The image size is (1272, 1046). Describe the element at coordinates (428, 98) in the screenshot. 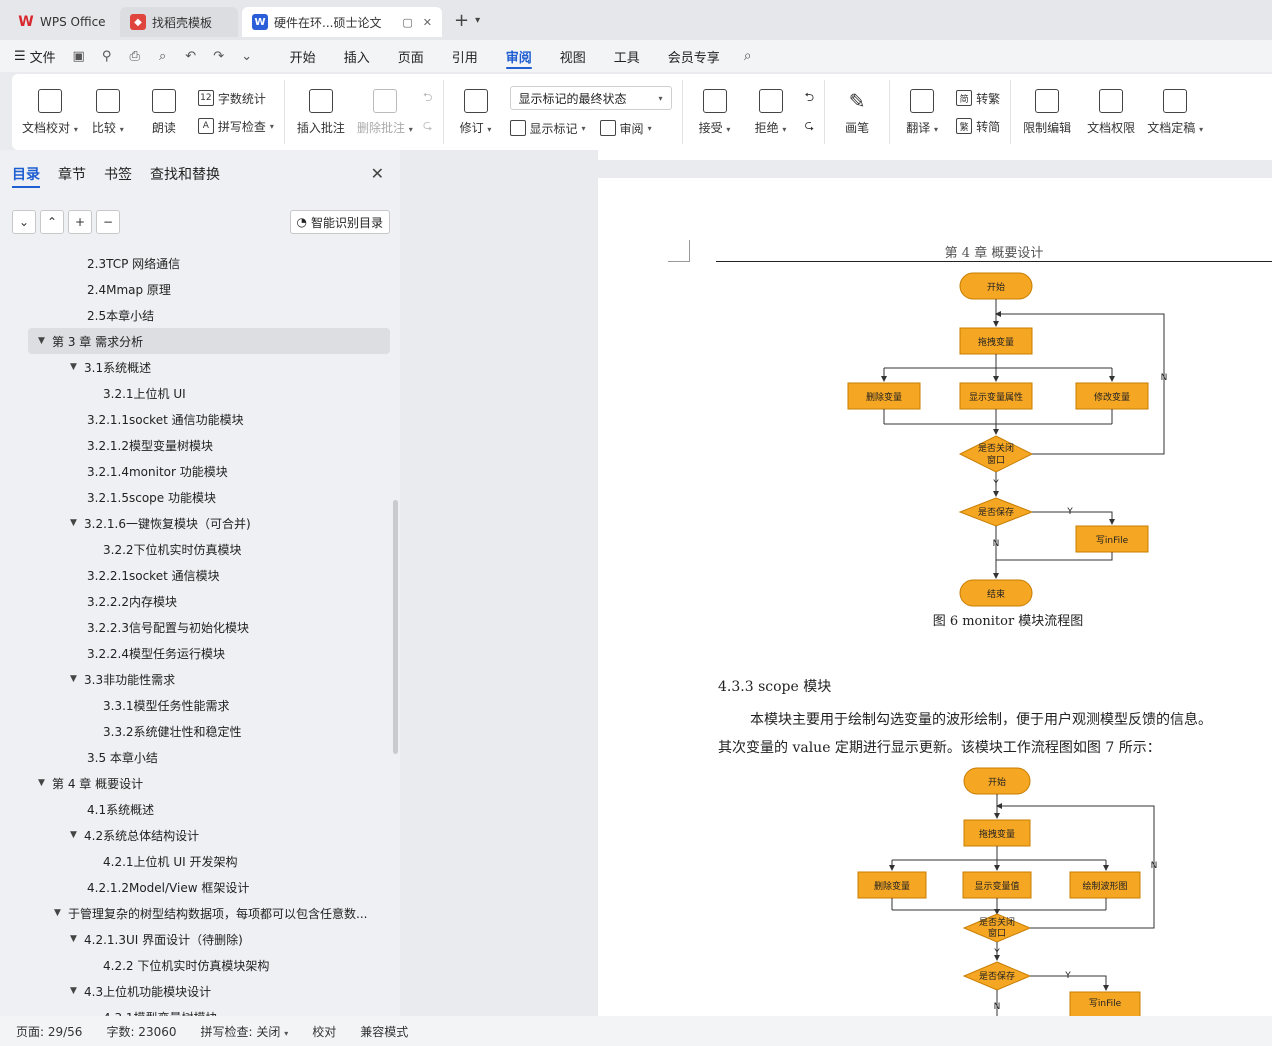

I see `prev-comment-icon: ⮌` at that location.